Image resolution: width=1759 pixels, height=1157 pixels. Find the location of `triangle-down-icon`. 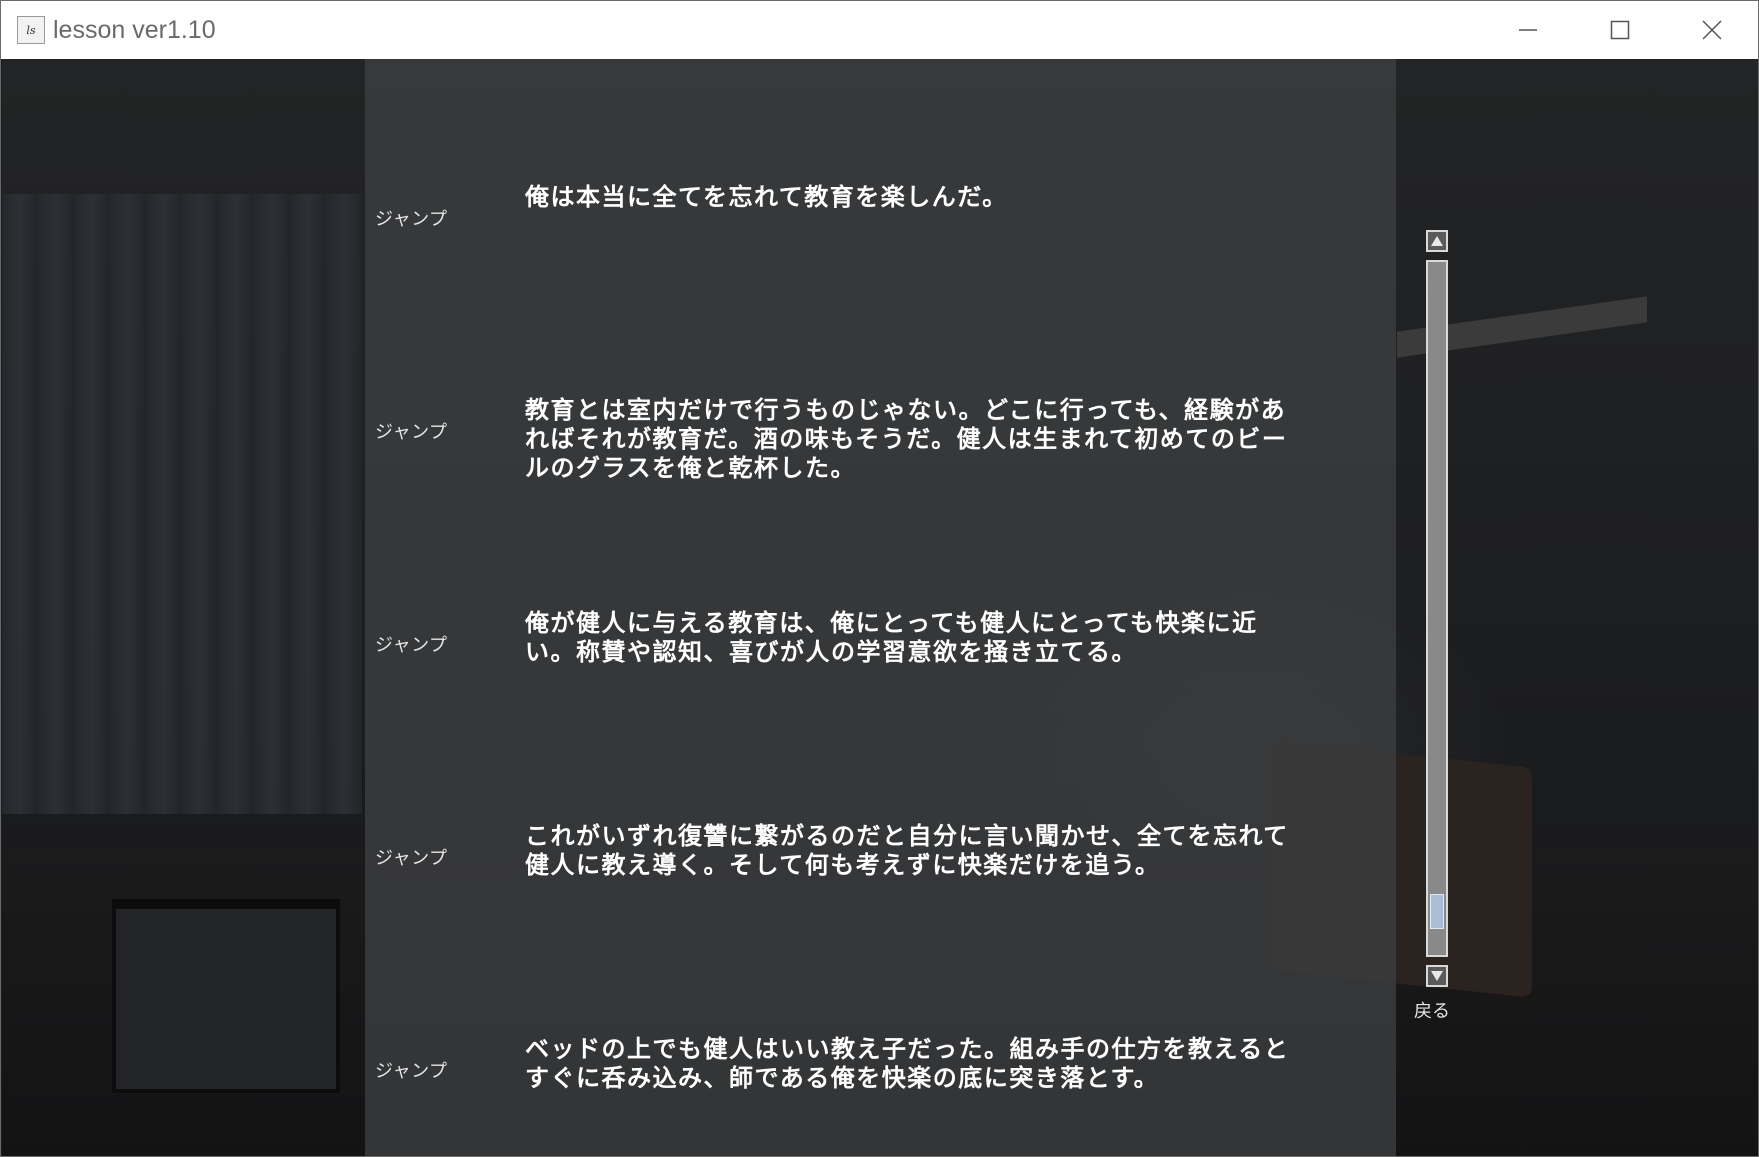

triangle-down-icon is located at coordinates (1437, 976).